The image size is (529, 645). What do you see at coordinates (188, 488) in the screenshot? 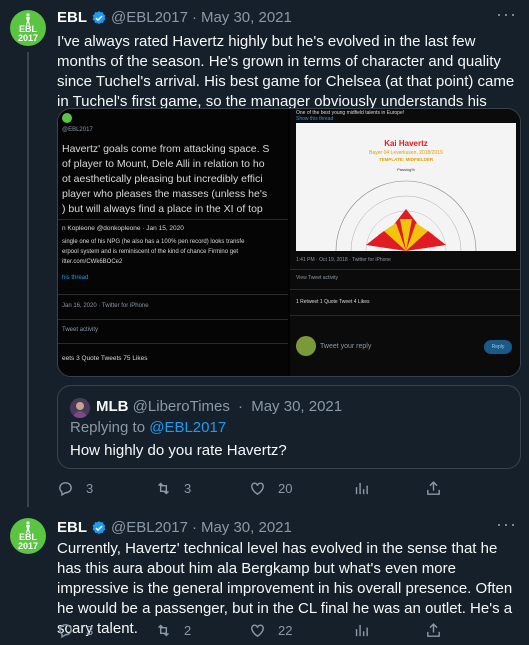
I see `retweet-count: 3` at bounding box center [188, 488].